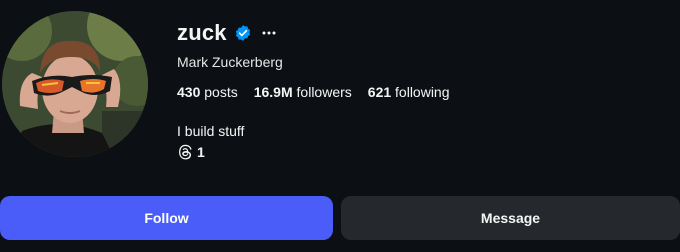 Image resolution: width=680 pixels, height=252 pixels. I want to click on message-button: Message, so click(510, 218).